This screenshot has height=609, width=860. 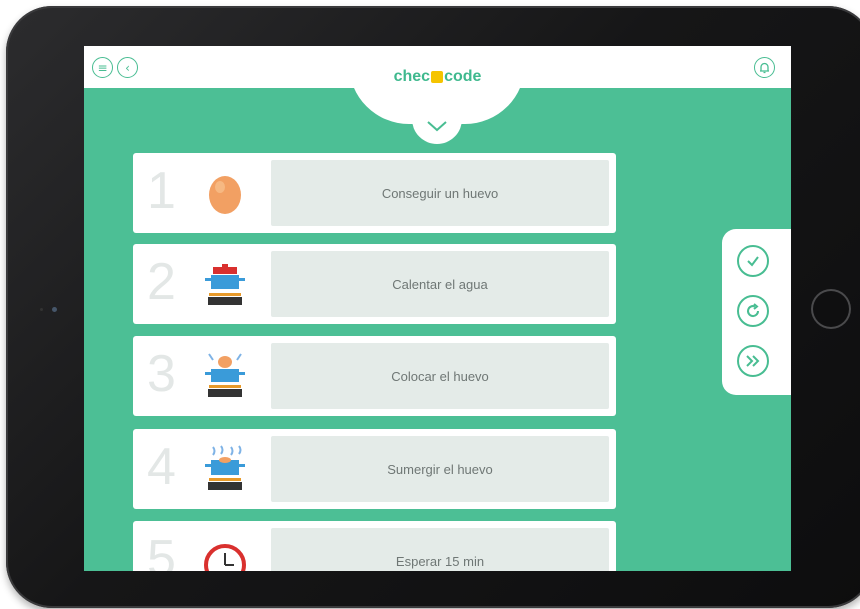 What do you see at coordinates (127, 67) in the screenshot?
I see `back-icon: ‹` at bounding box center [127, 67].